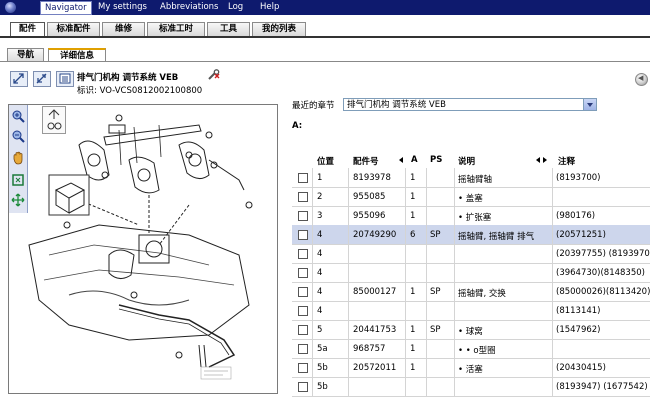 This screenshot has width=650, height=404. I want to click on fit-to-window-icon, so click(18, 180).